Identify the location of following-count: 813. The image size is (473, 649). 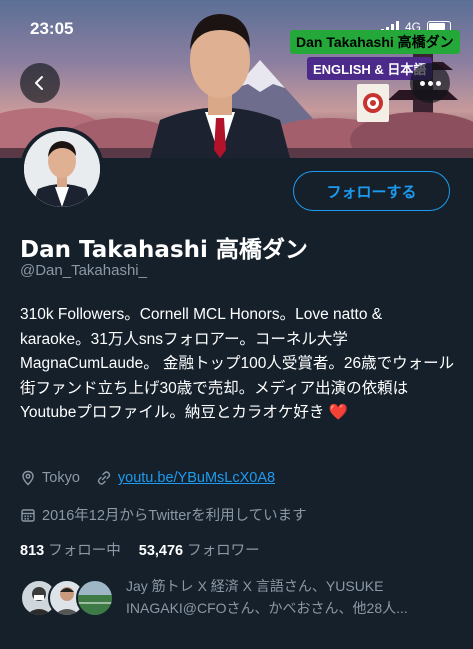
(32, 551).